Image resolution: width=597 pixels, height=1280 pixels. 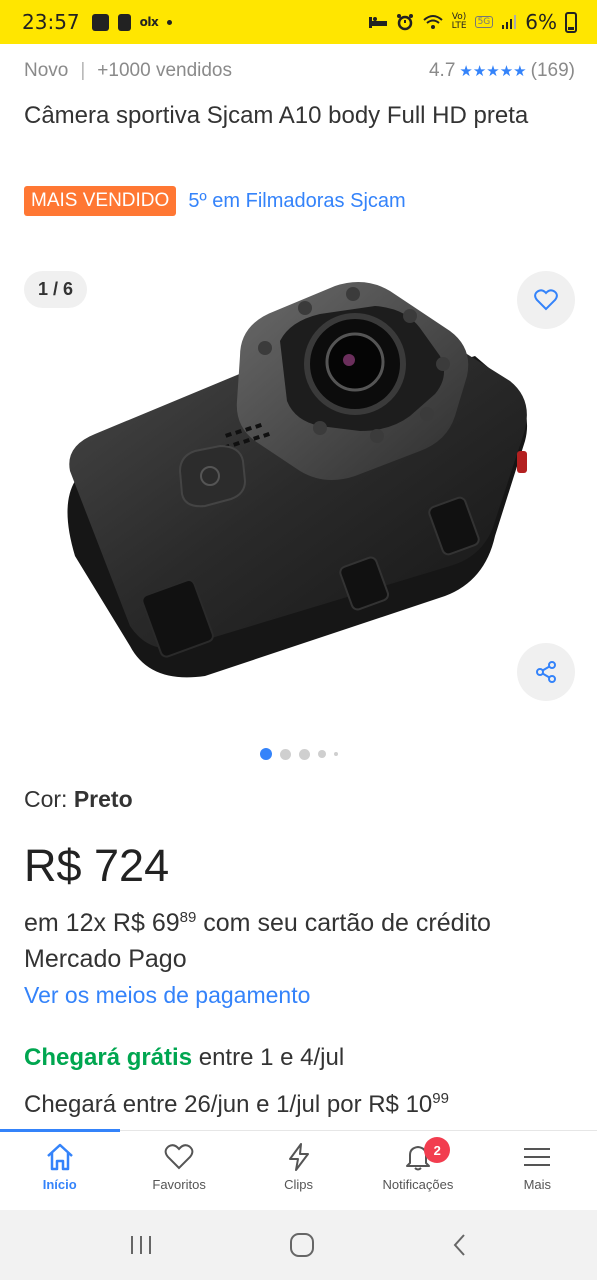 I want to click on nav-label-clips: Clips, so click(x=298, y=1184).